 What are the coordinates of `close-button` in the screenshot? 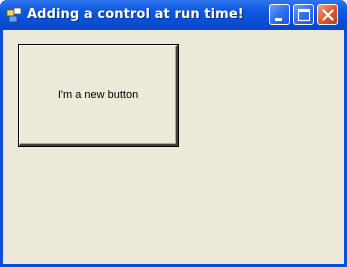 It's located at (327, 14).